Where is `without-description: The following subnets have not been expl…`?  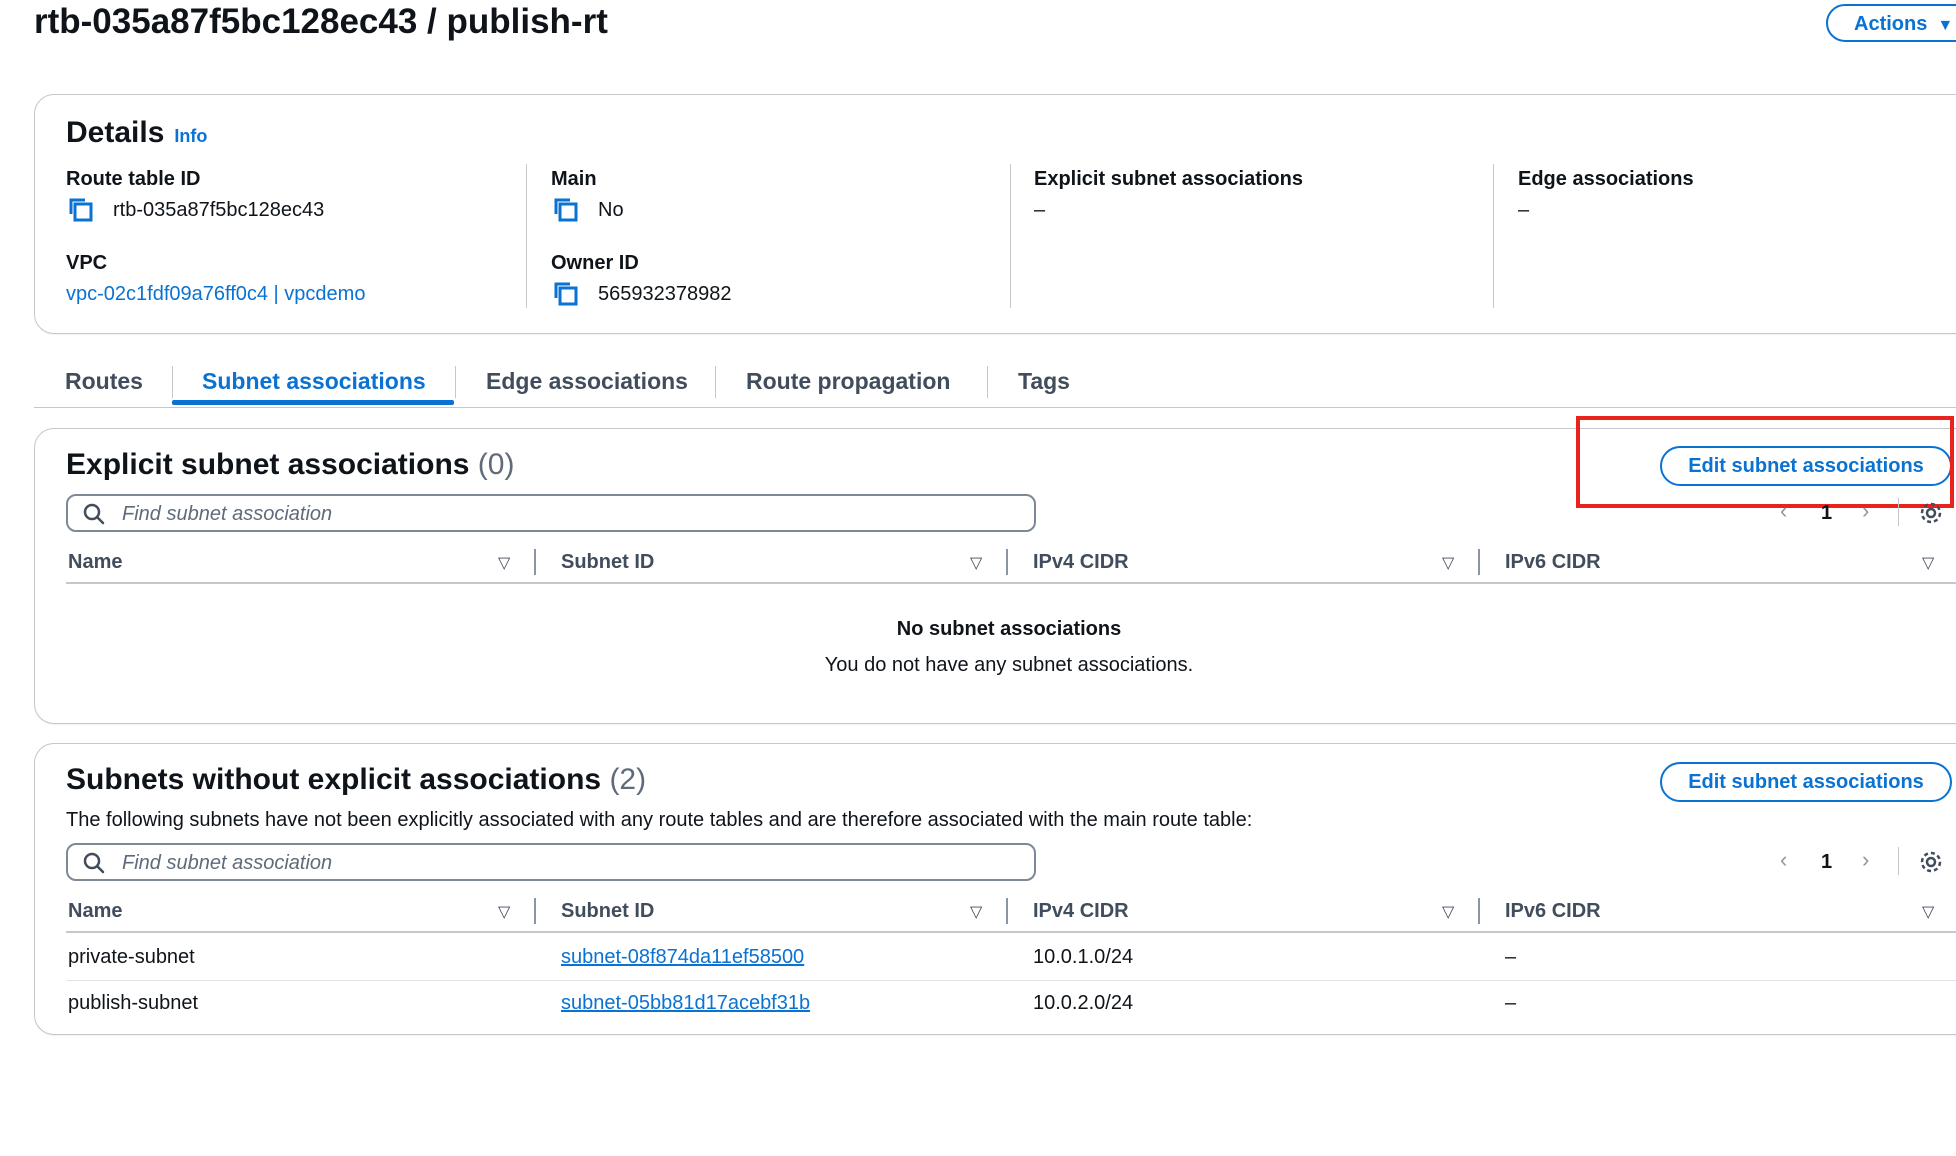 without-description: The following subnets have not been expl… is located at coordinates (659, 820).